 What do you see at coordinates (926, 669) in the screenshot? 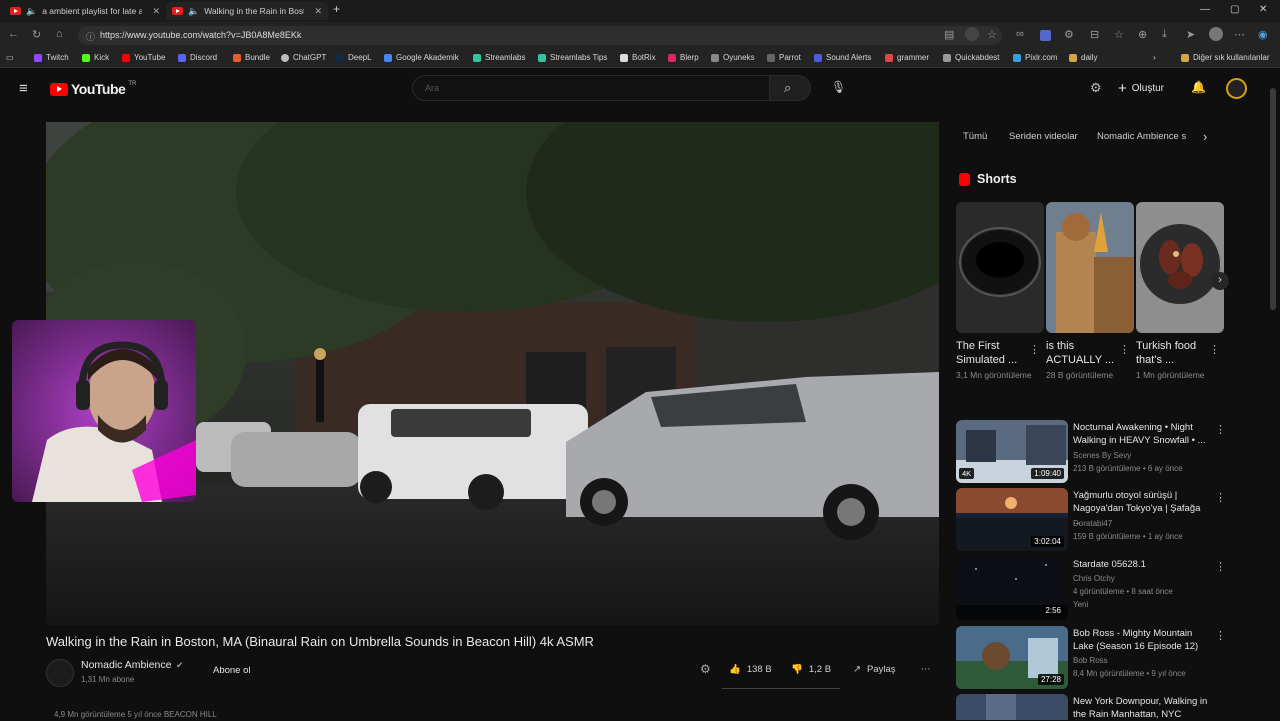
I see `more-actions-icon: ⋯` at bounding box center [926, 669].